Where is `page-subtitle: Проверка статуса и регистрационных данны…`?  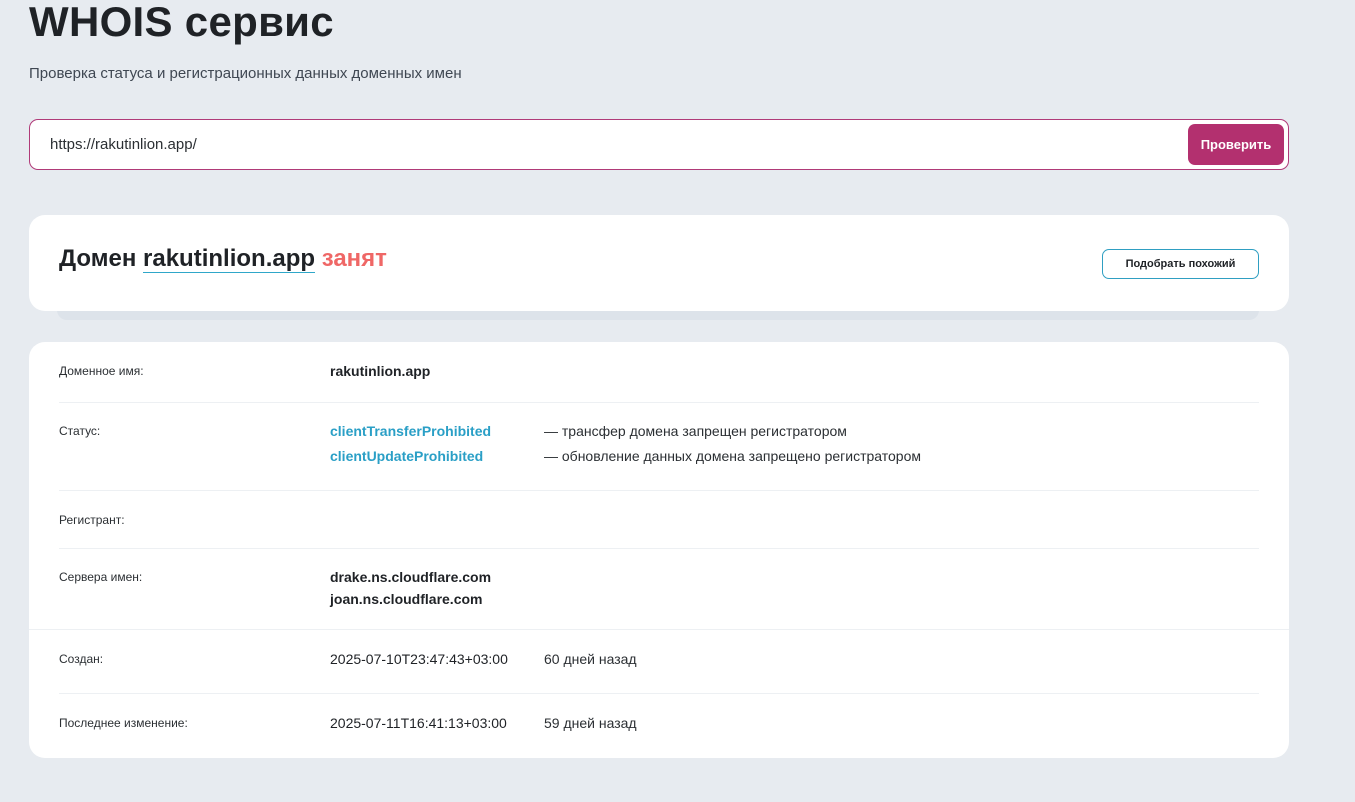
page-subtitle: Проверка статуса и регистрационных данны… is located at coordinates (245, 73).